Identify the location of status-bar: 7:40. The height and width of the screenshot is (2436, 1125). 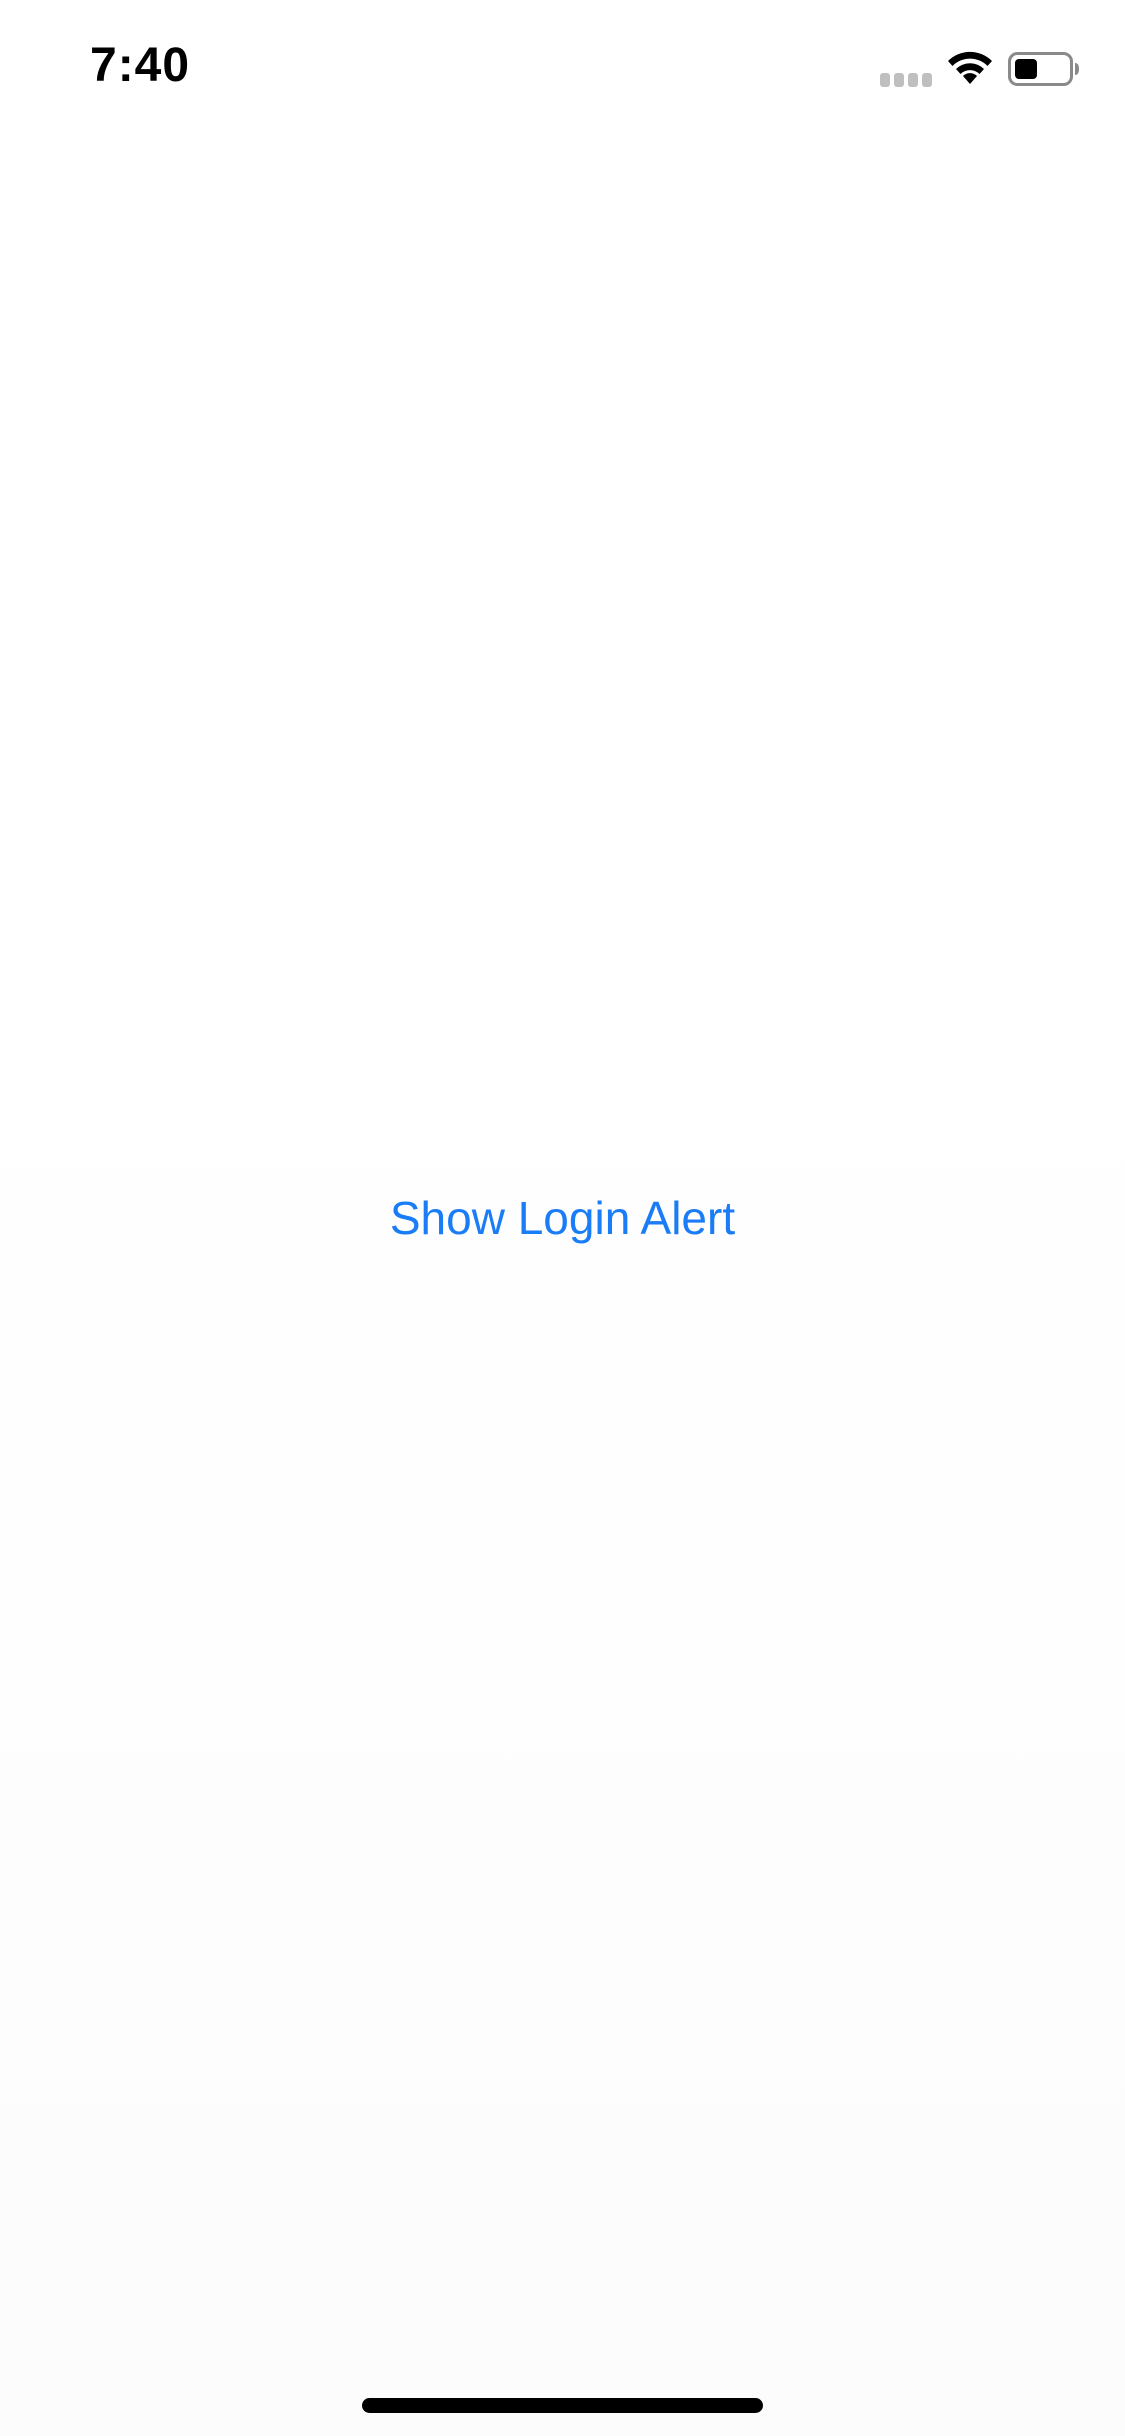
(562, 66).